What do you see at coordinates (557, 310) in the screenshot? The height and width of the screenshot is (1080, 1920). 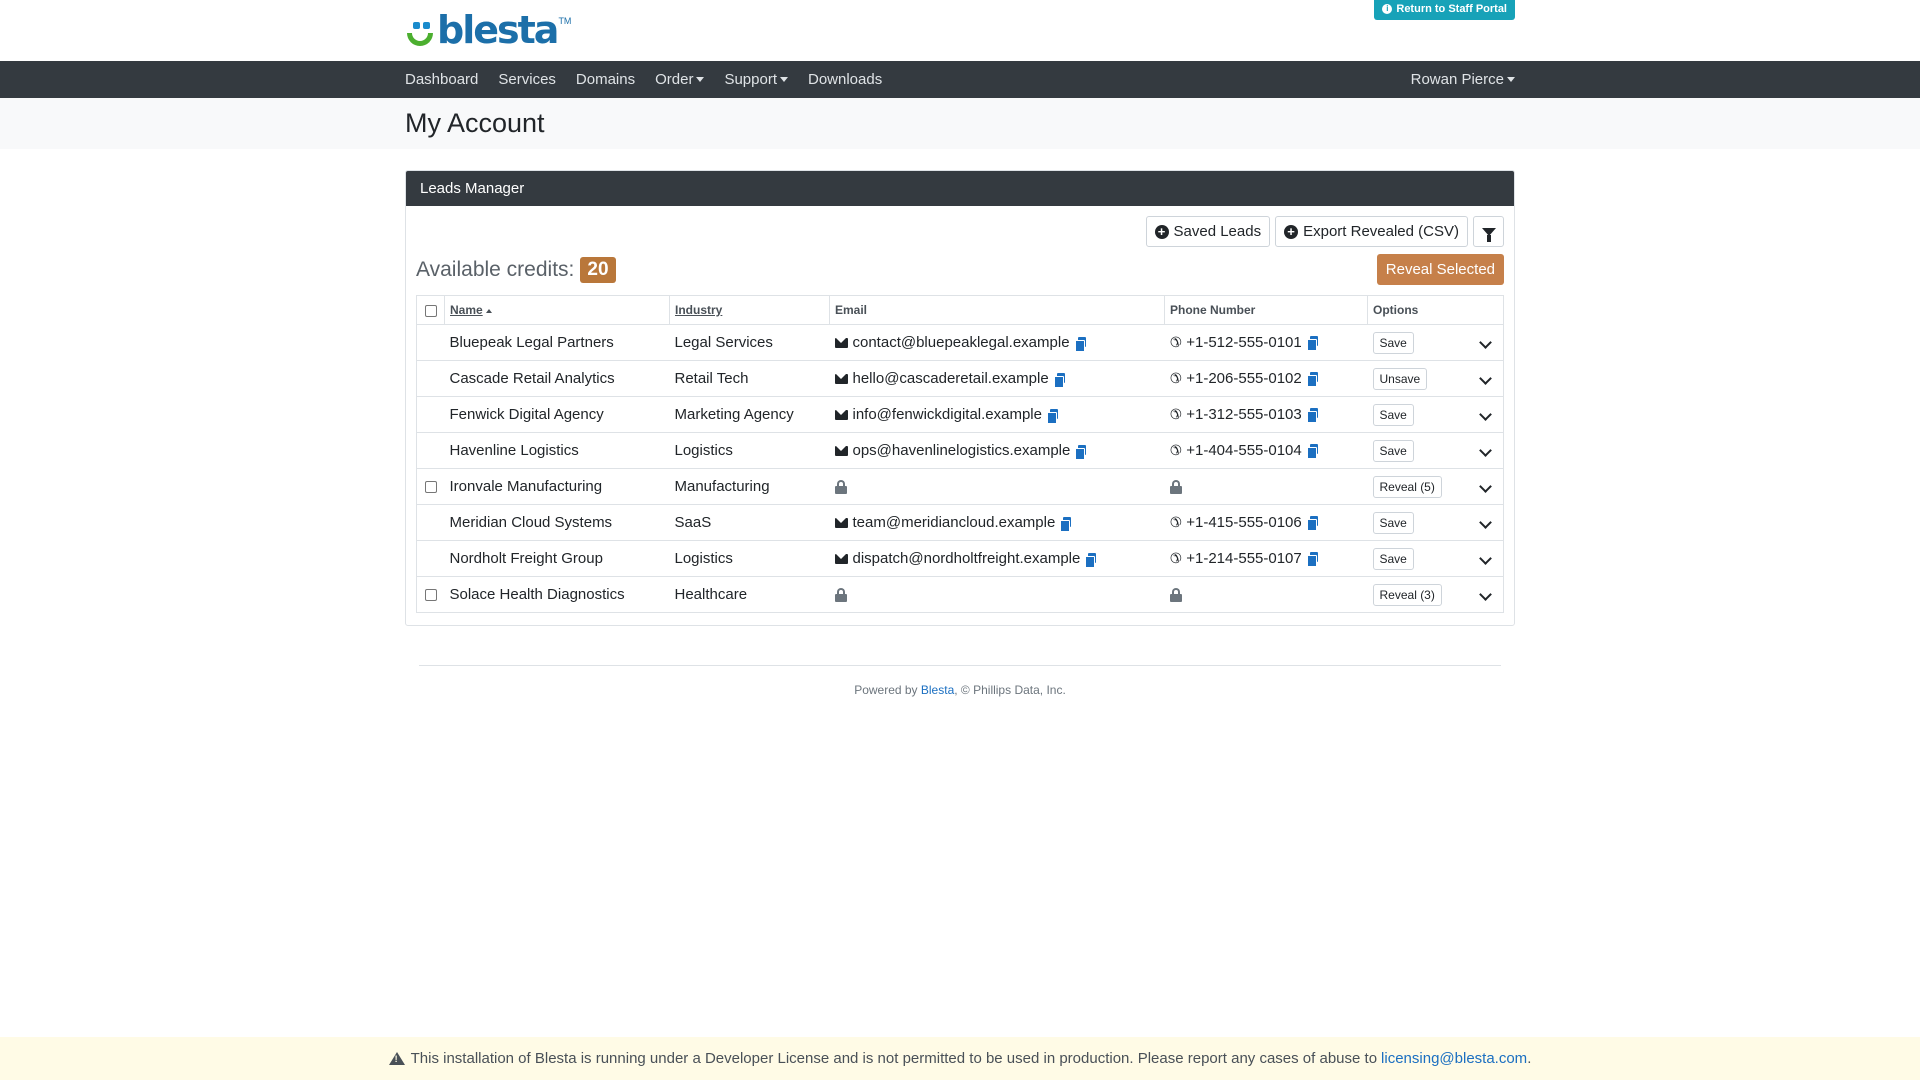 I see `name-column-header: Name` at bounding box center [557, 310].